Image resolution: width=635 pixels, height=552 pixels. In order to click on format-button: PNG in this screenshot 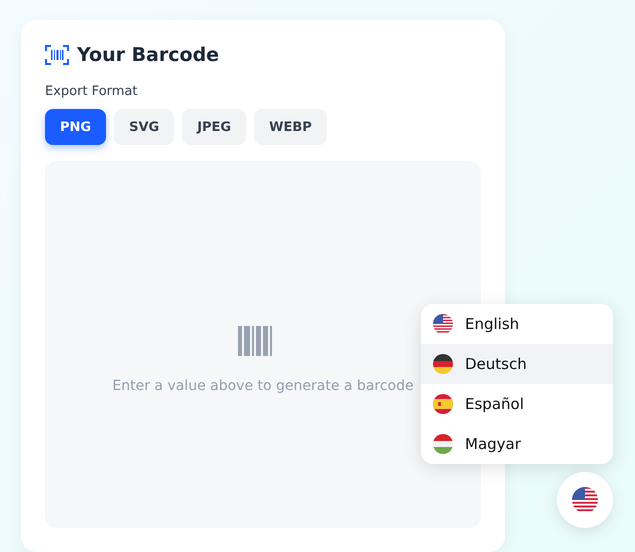, I will do `click(75, 127)`.